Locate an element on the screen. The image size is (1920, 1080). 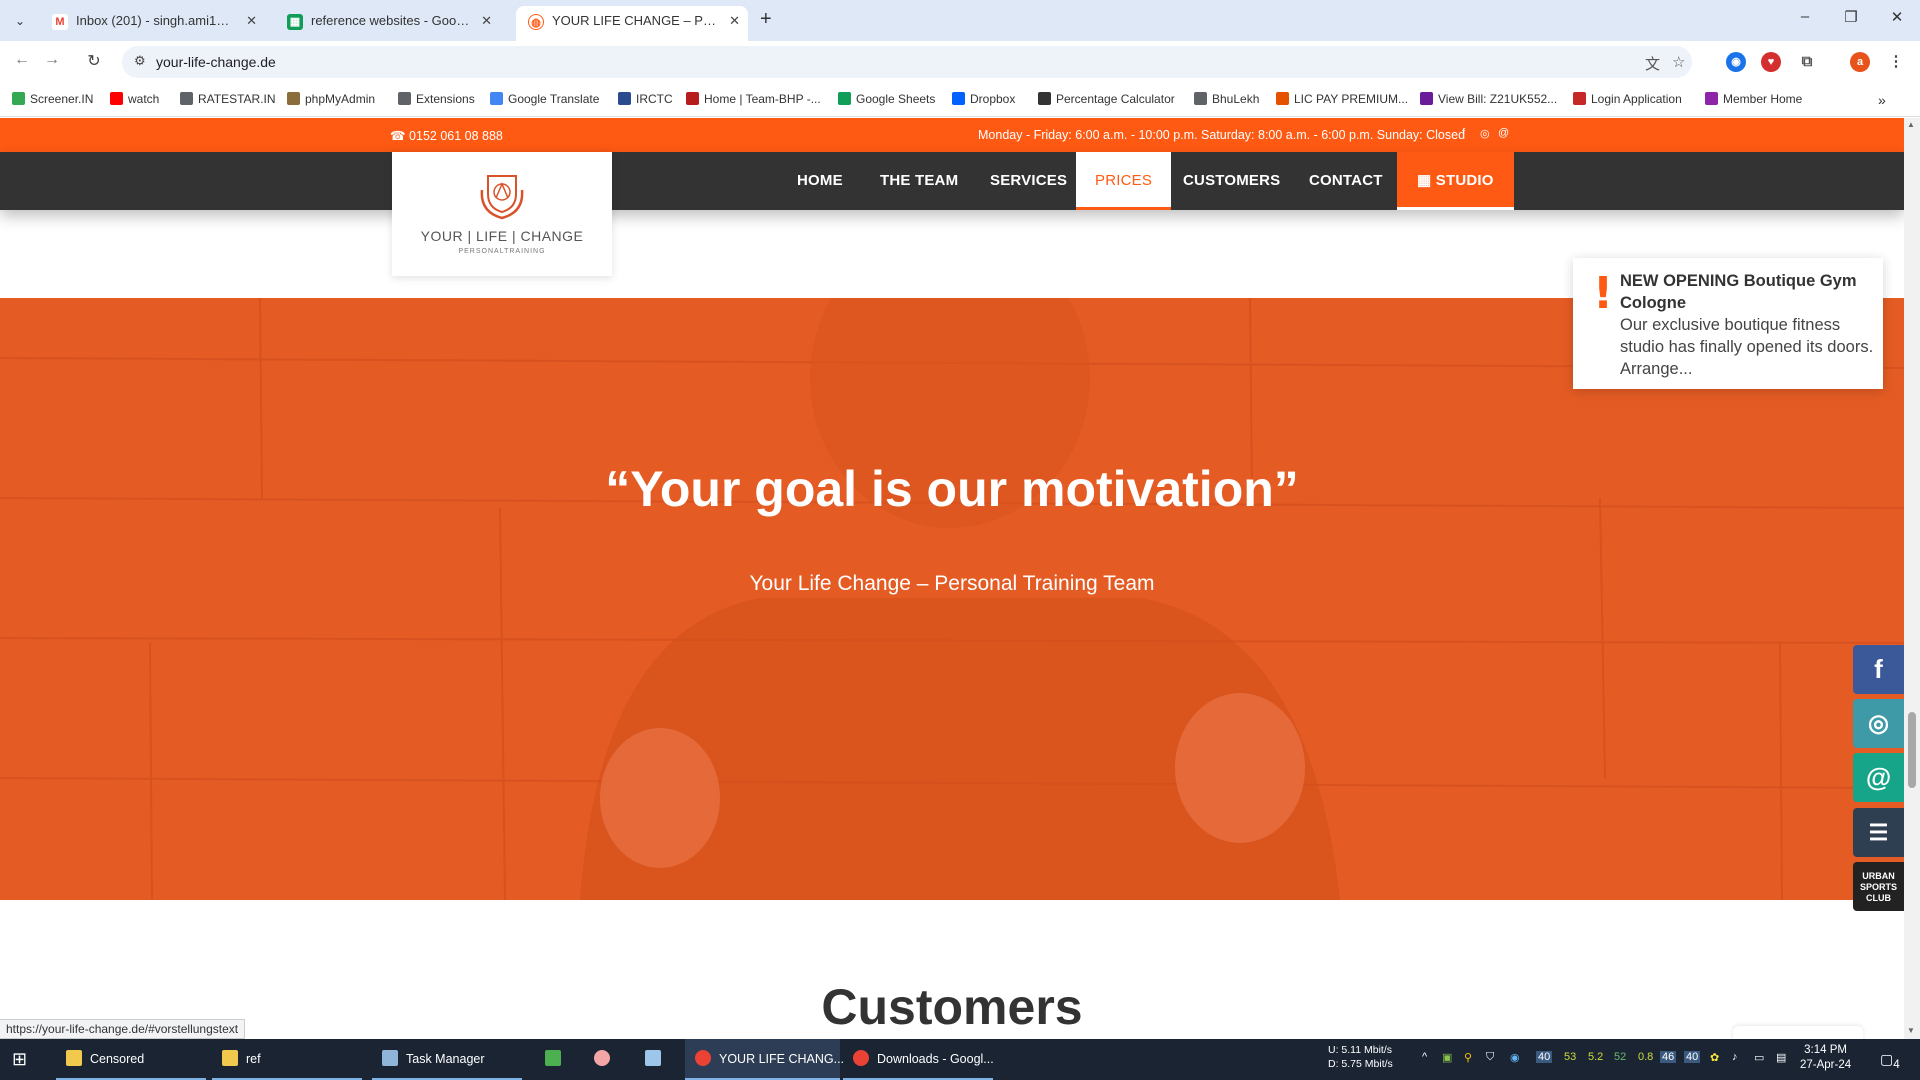
chrome-icon is located at coordinates (861, 1058).